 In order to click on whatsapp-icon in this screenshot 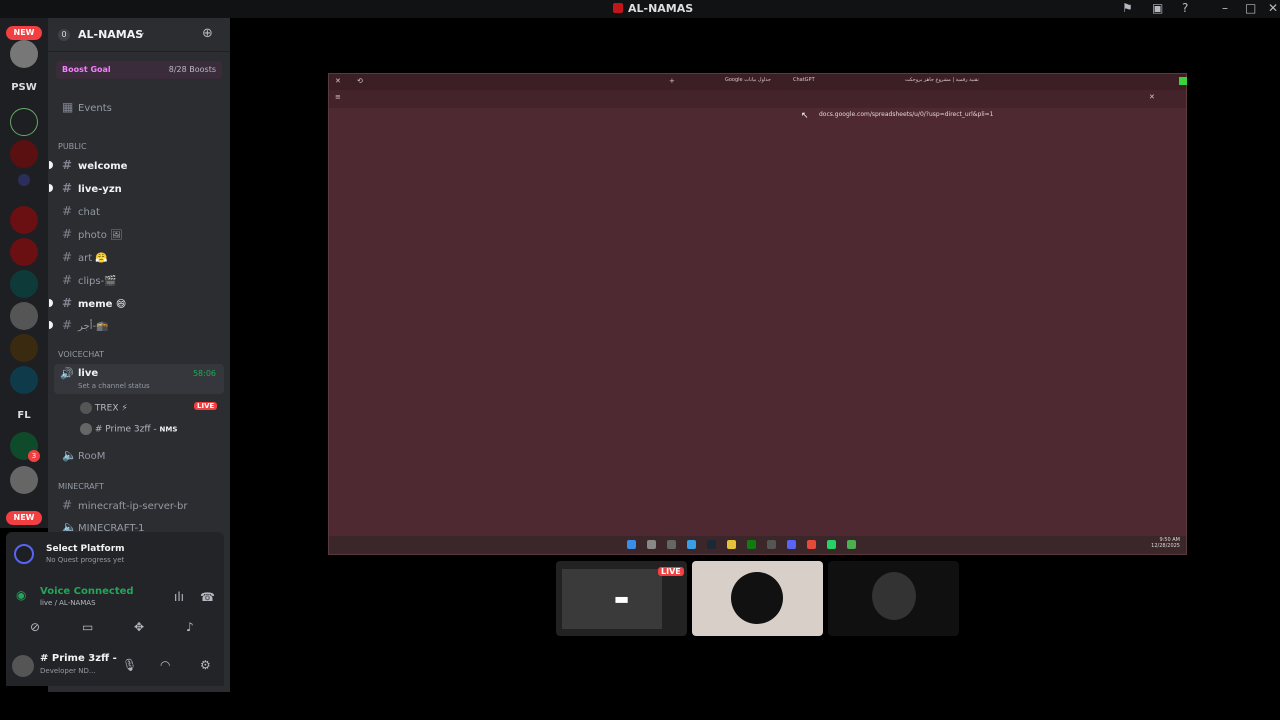, I will do `click(831, 544)`.